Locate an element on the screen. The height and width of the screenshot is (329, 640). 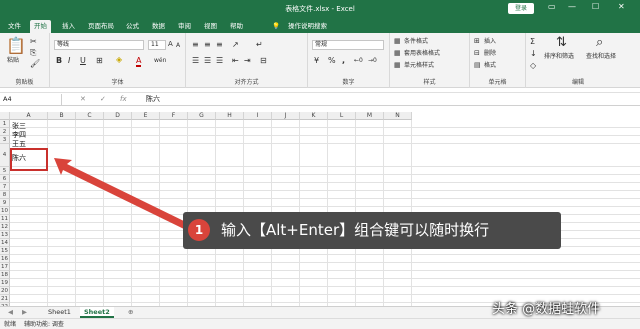
scroll-next-sheet-icon: ▶ is located at coordinates (24, 312).